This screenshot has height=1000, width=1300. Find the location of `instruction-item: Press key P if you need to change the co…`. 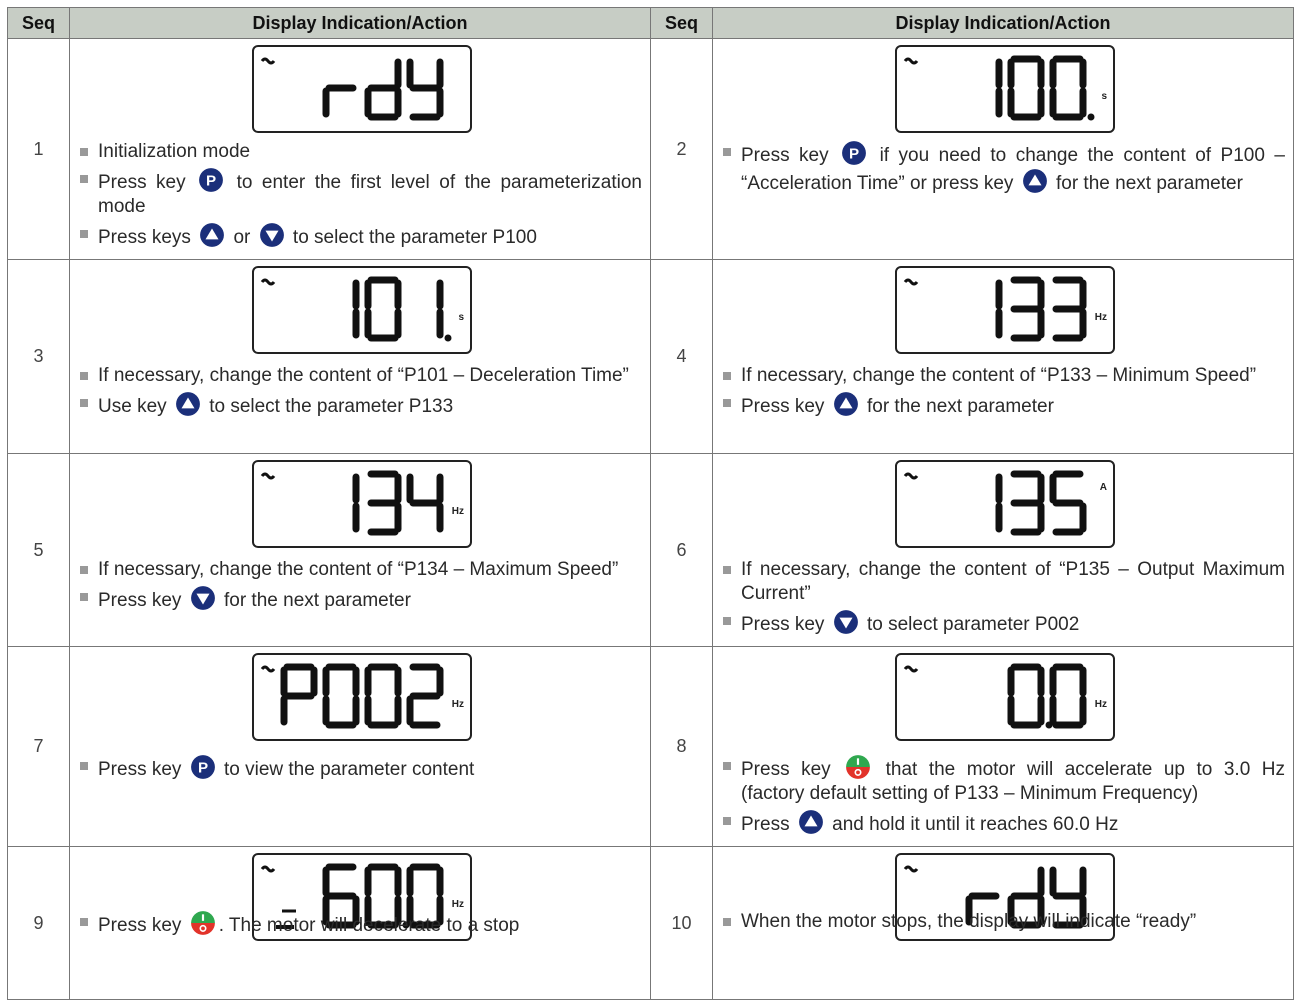

instruction-item: Press key P if you need to change the co… is located at coordinates (1004, 168).